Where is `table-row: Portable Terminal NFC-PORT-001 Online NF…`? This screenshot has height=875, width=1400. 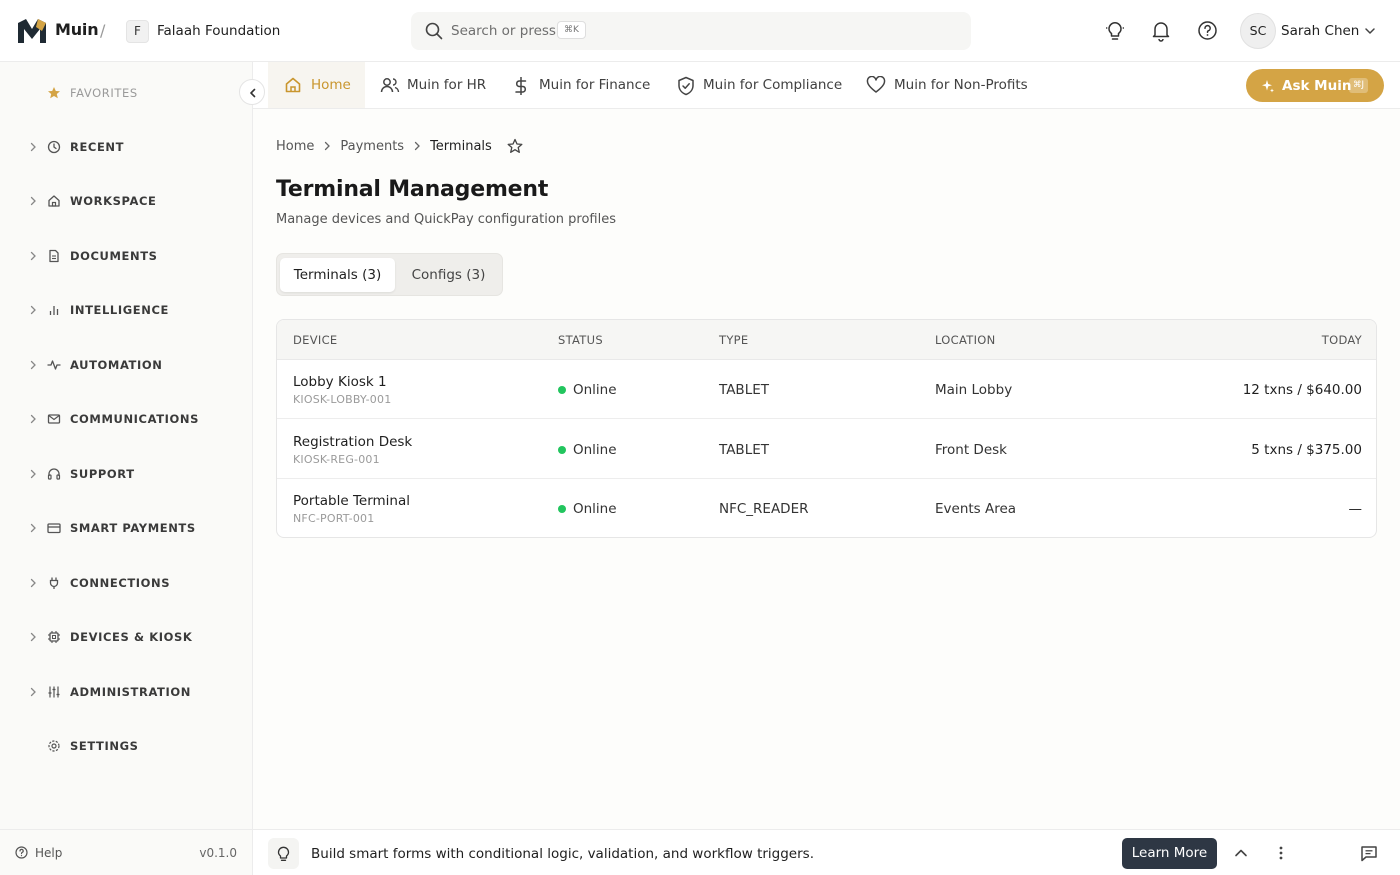
table-row: Portable Terminal NFC-PORT-001 Online NF… is located at coordinates (826, 508).